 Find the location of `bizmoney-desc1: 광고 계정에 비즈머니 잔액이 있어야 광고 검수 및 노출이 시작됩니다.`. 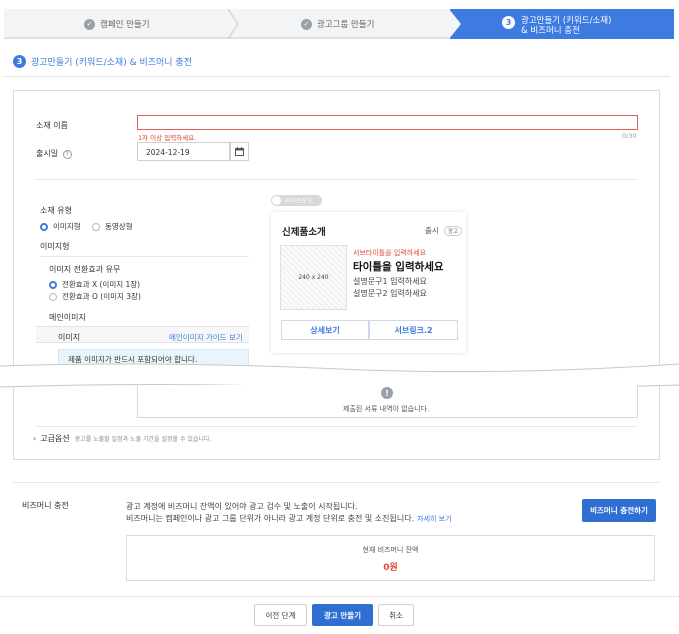

bizmoney-desc1: 광고 계정에 비즈머니 잔액이 있어야 광고 검수 및 노출이 시작됩니다. is located at coordinates (242, 506).